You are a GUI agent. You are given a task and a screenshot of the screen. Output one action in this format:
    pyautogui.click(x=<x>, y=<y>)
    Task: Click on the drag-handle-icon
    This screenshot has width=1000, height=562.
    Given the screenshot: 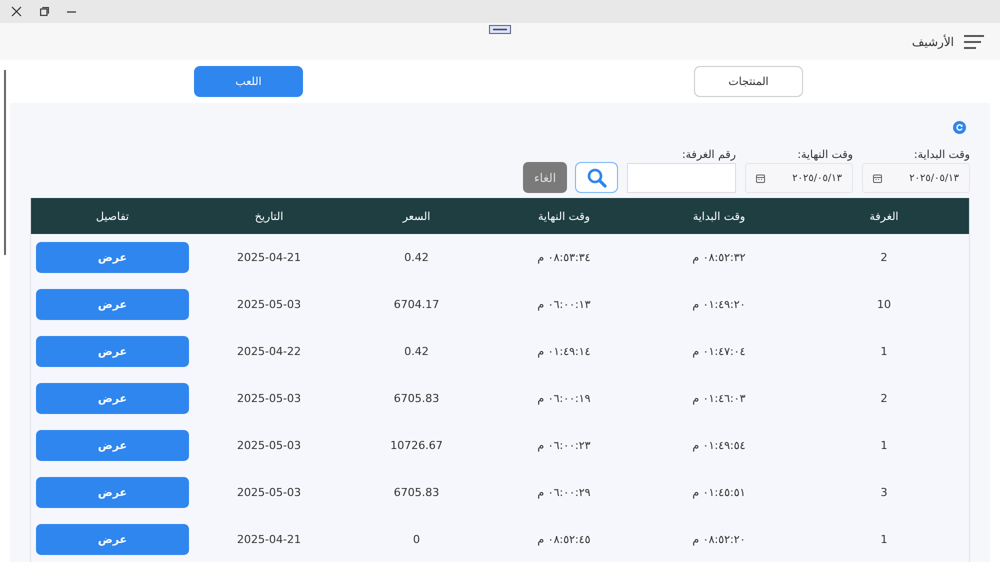 What is the action you would take?
    pyautogui.click(x=500, y=29)
    